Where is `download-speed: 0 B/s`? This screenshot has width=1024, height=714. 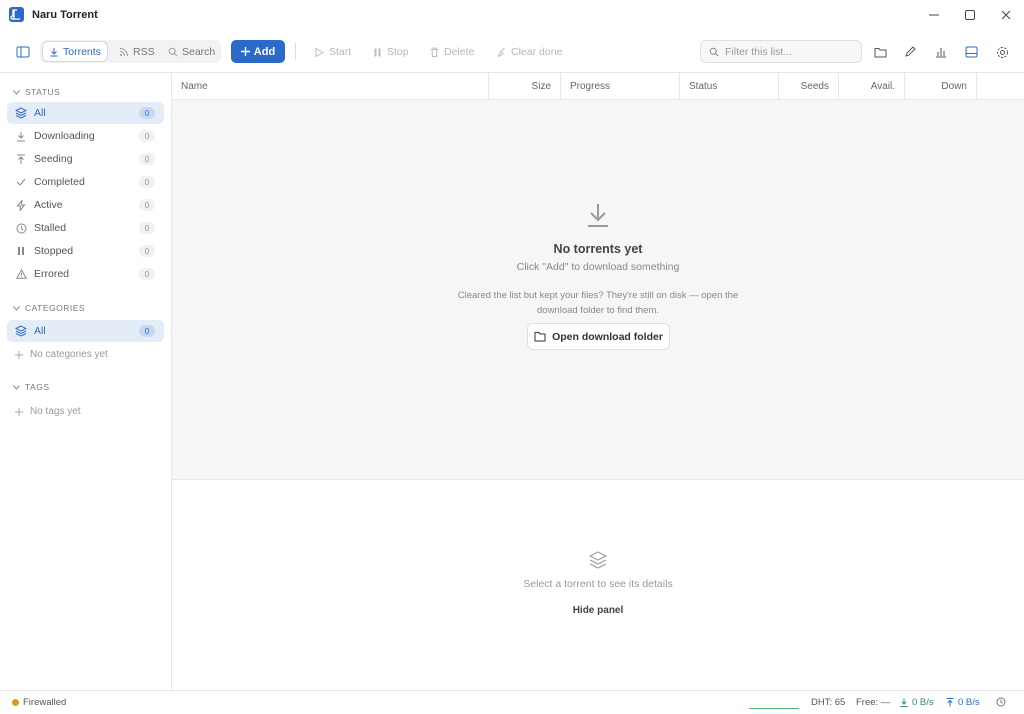
download-speed: 0 B/s is located at coordinates (917, 702).